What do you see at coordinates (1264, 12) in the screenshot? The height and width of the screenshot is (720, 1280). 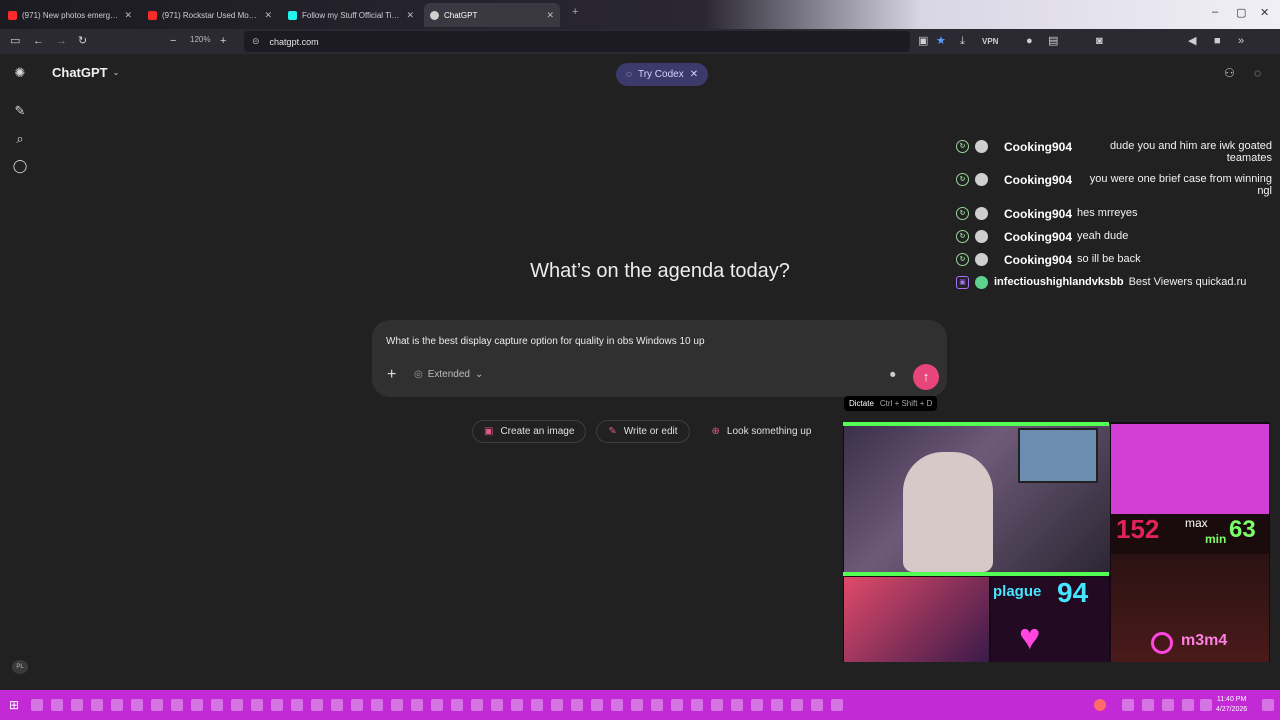 I see `window-close-icon: ✕` at bounding box center [1264, 12].